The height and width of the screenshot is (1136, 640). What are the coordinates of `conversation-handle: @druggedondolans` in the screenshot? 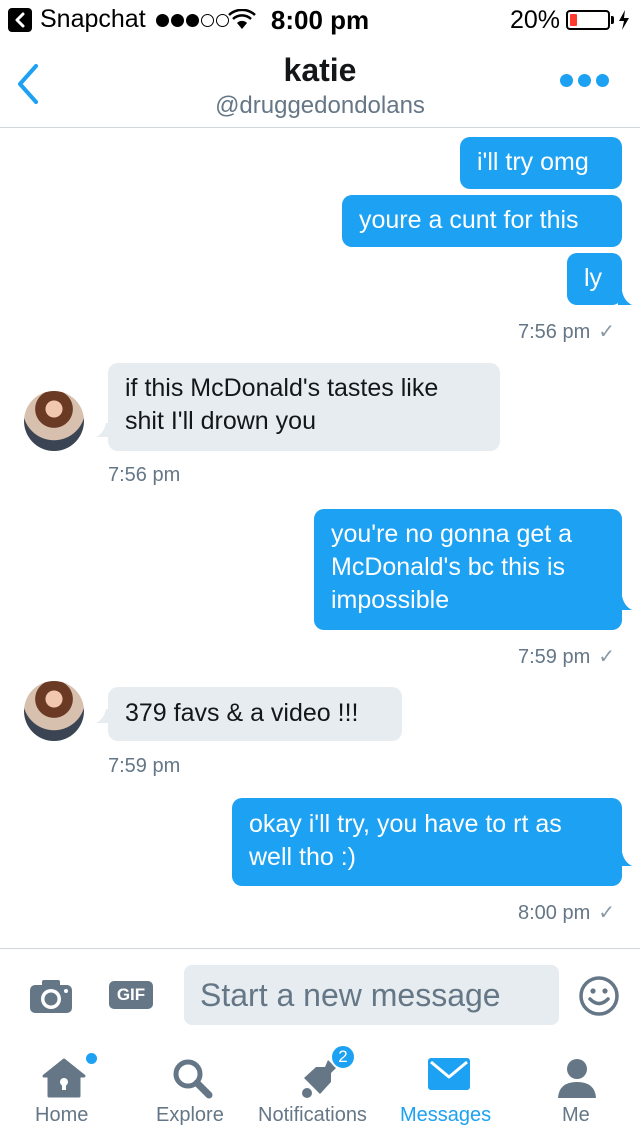 It's located at (320, 105).